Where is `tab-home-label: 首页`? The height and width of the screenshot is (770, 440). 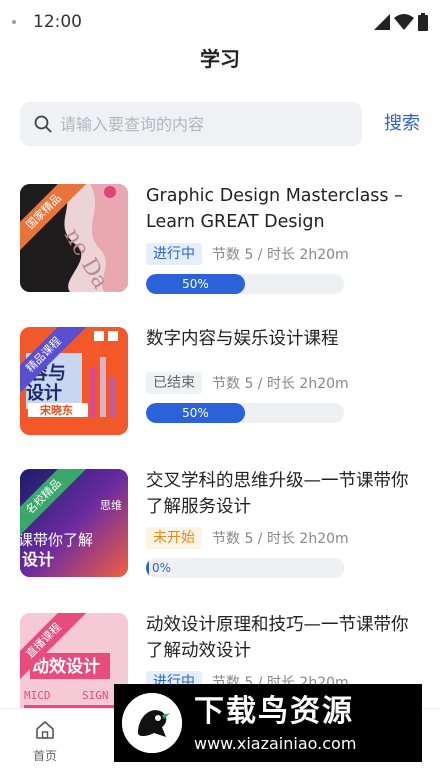 tab-home-label: 首页 is located at coordinates (44, 756).